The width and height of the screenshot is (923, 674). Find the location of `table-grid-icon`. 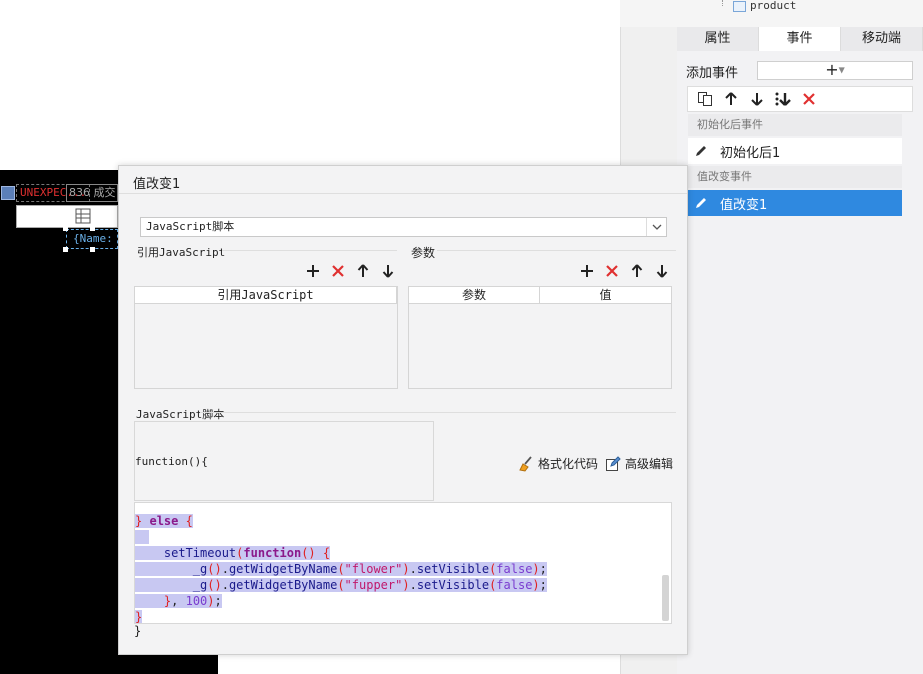

table-grid-icon is located at coordinates (83, 216).